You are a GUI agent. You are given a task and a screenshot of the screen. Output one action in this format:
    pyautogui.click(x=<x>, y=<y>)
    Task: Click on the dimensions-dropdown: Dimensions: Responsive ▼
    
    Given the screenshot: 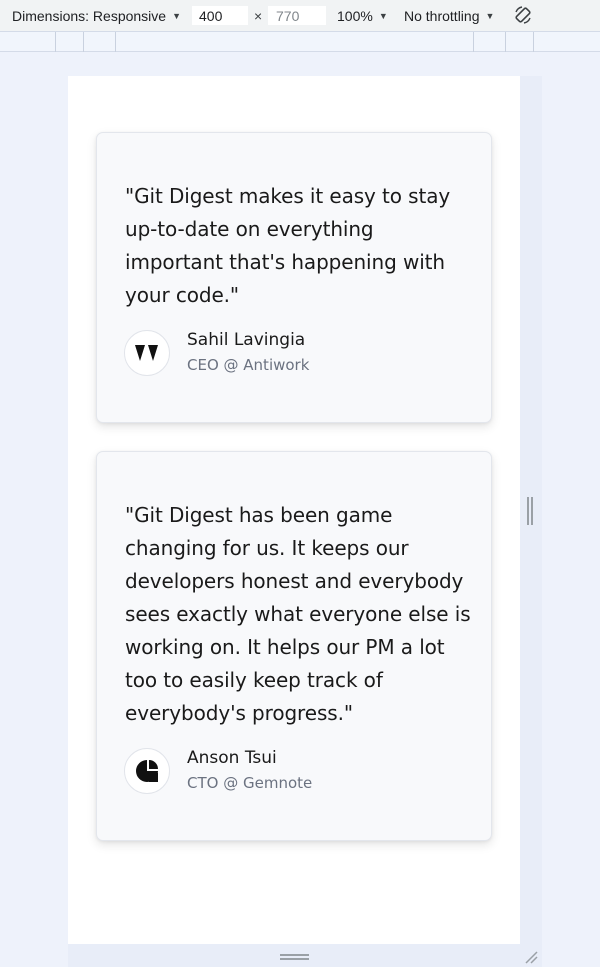 What is the action you would take?
    pyautogui.click(x=96, y=16)
    